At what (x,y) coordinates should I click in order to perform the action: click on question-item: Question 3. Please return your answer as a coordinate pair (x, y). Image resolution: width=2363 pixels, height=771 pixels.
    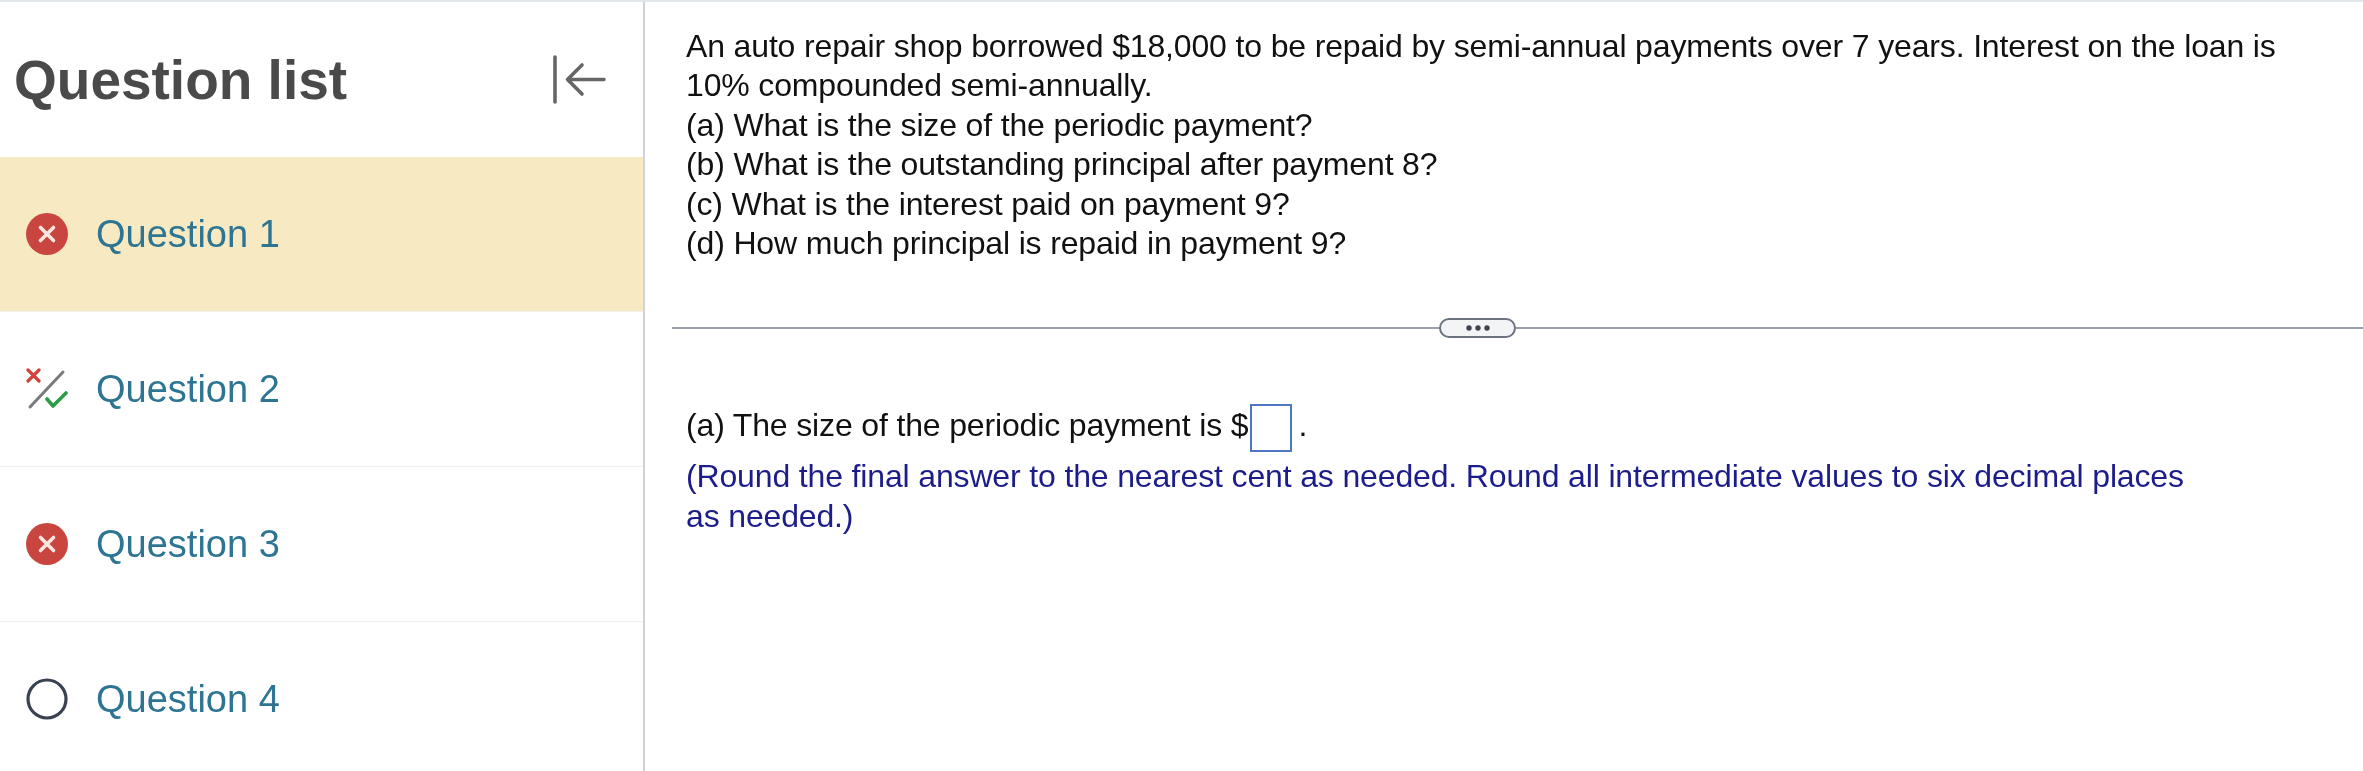
    Looking at the image, I should click on (321, 544).